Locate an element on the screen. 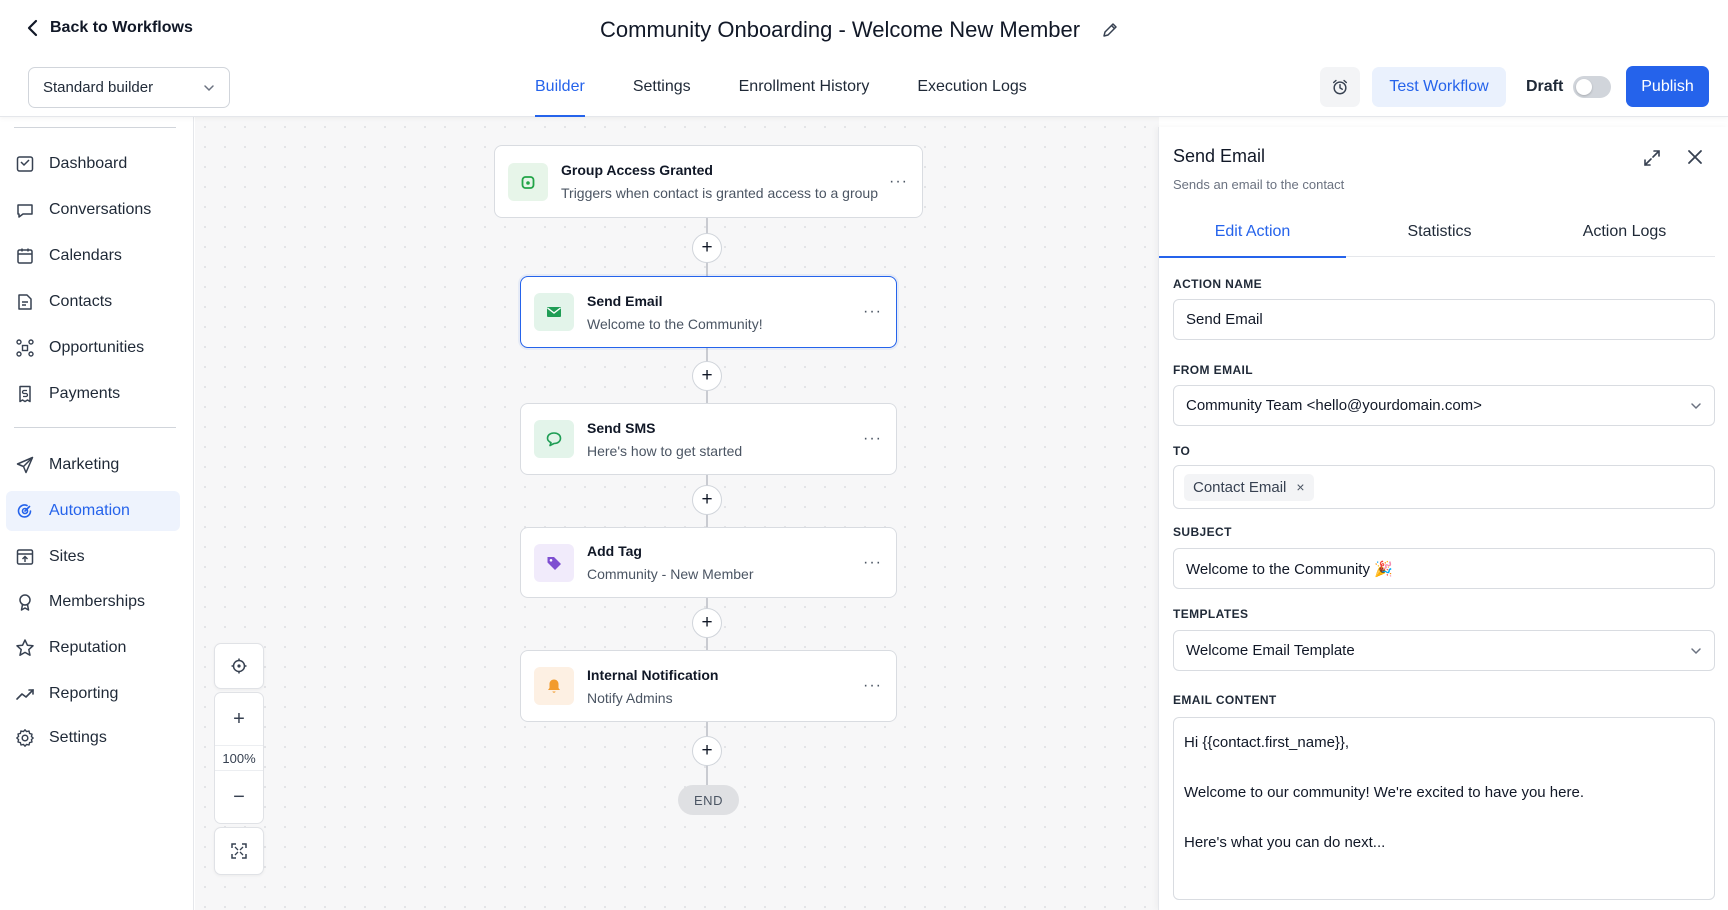 The image size is (1728, 910). trigger-icon-wrap is located at coordinates (528, 181).